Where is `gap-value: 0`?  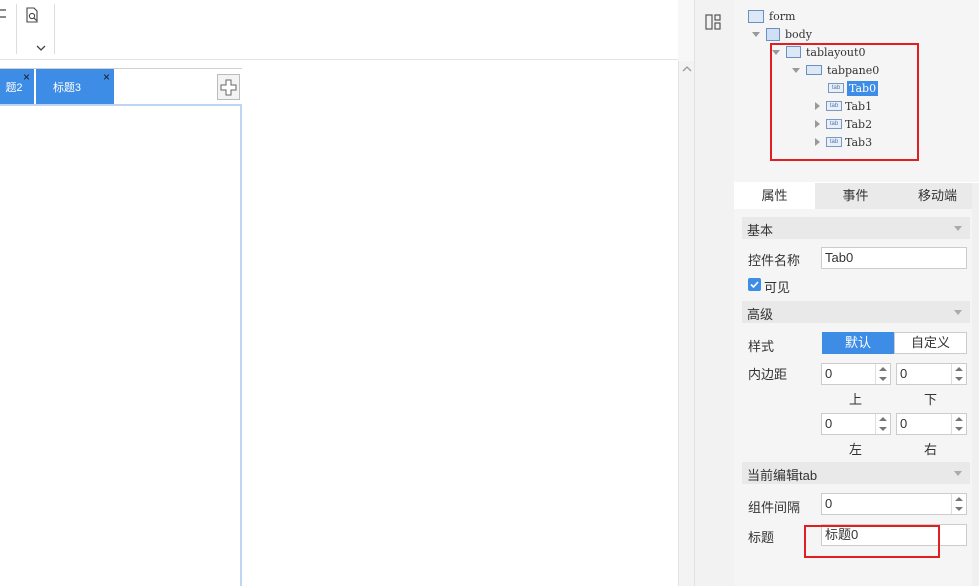 gap-value: 0 is located at coordinates (829, 503).